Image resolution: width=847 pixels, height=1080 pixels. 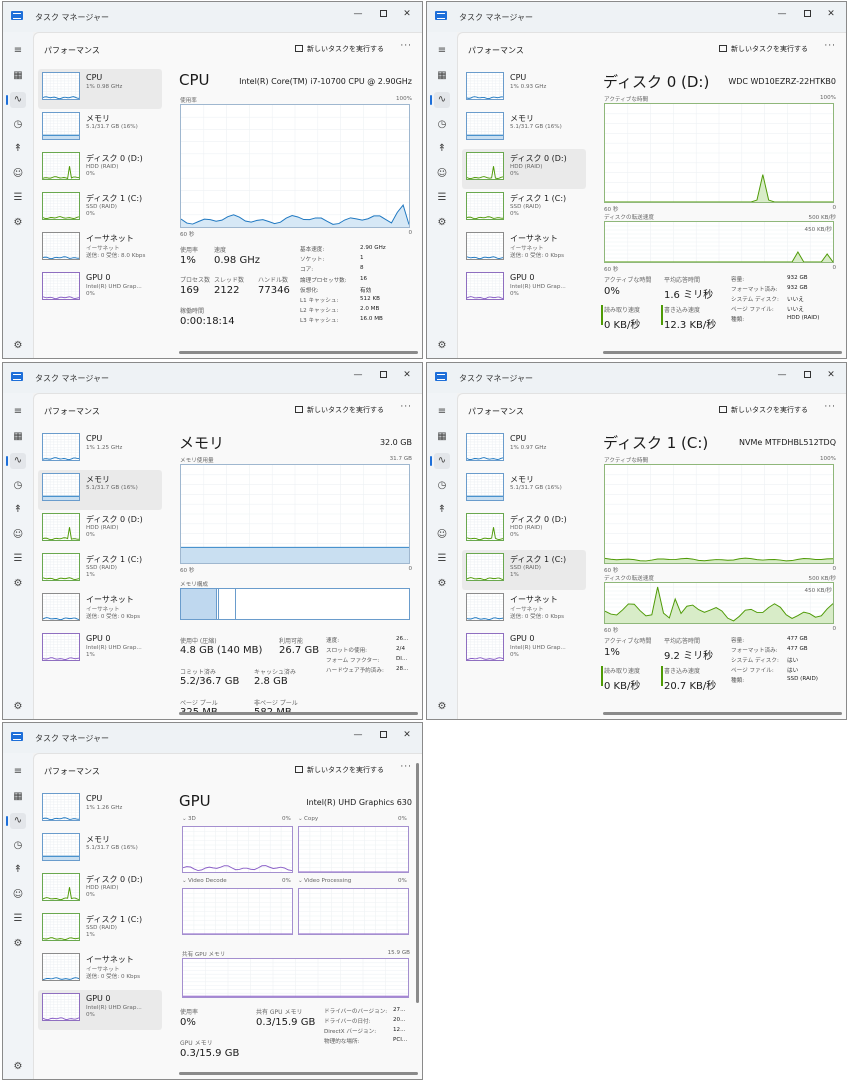 What do you see at coordinates (100, 810) in the screenshot?
I see `sidebar-item: CPU 1% 1.26 GHz` at bounding box center [100, 810].